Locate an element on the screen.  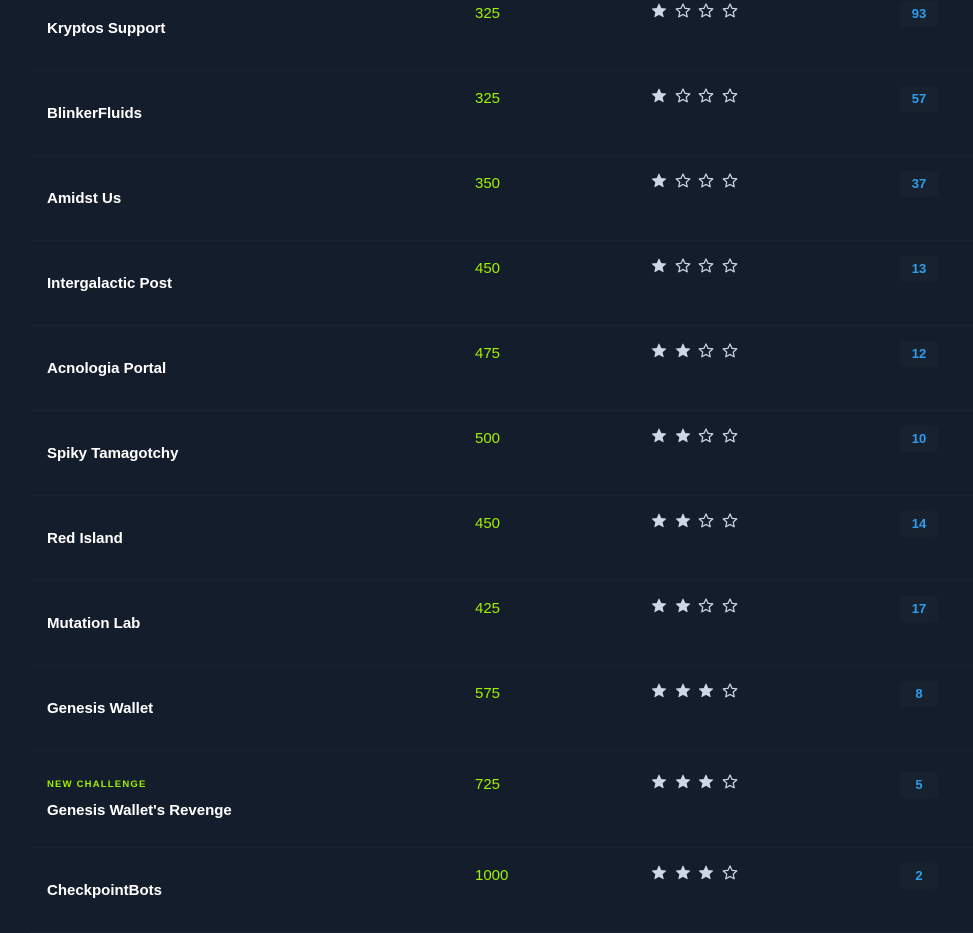
challenge-row: Acnologia Portal 475 12 is located at coordinates (501, 368).